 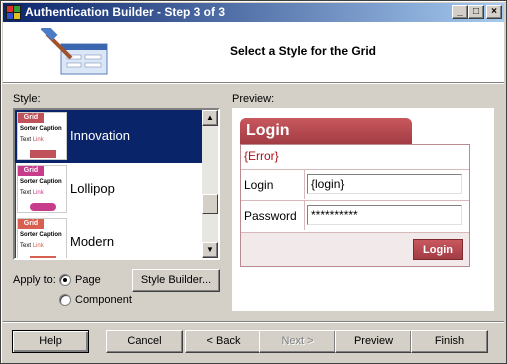 I want to click on header-separator, so click(x=253, y=83).